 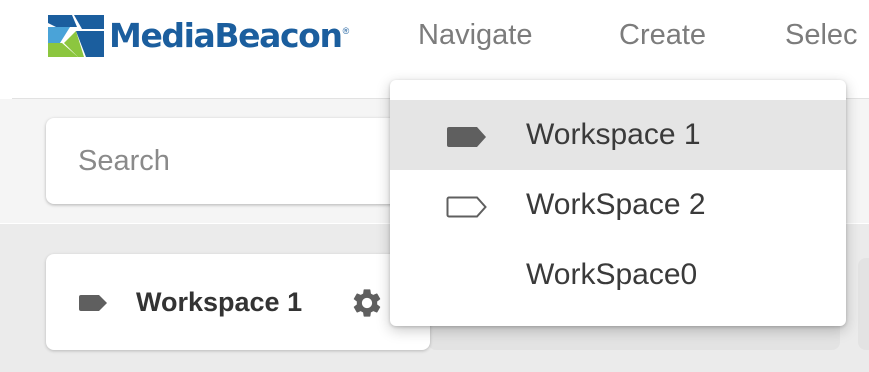 I want to click on nav-create: Create, so click(x=662, y=35).